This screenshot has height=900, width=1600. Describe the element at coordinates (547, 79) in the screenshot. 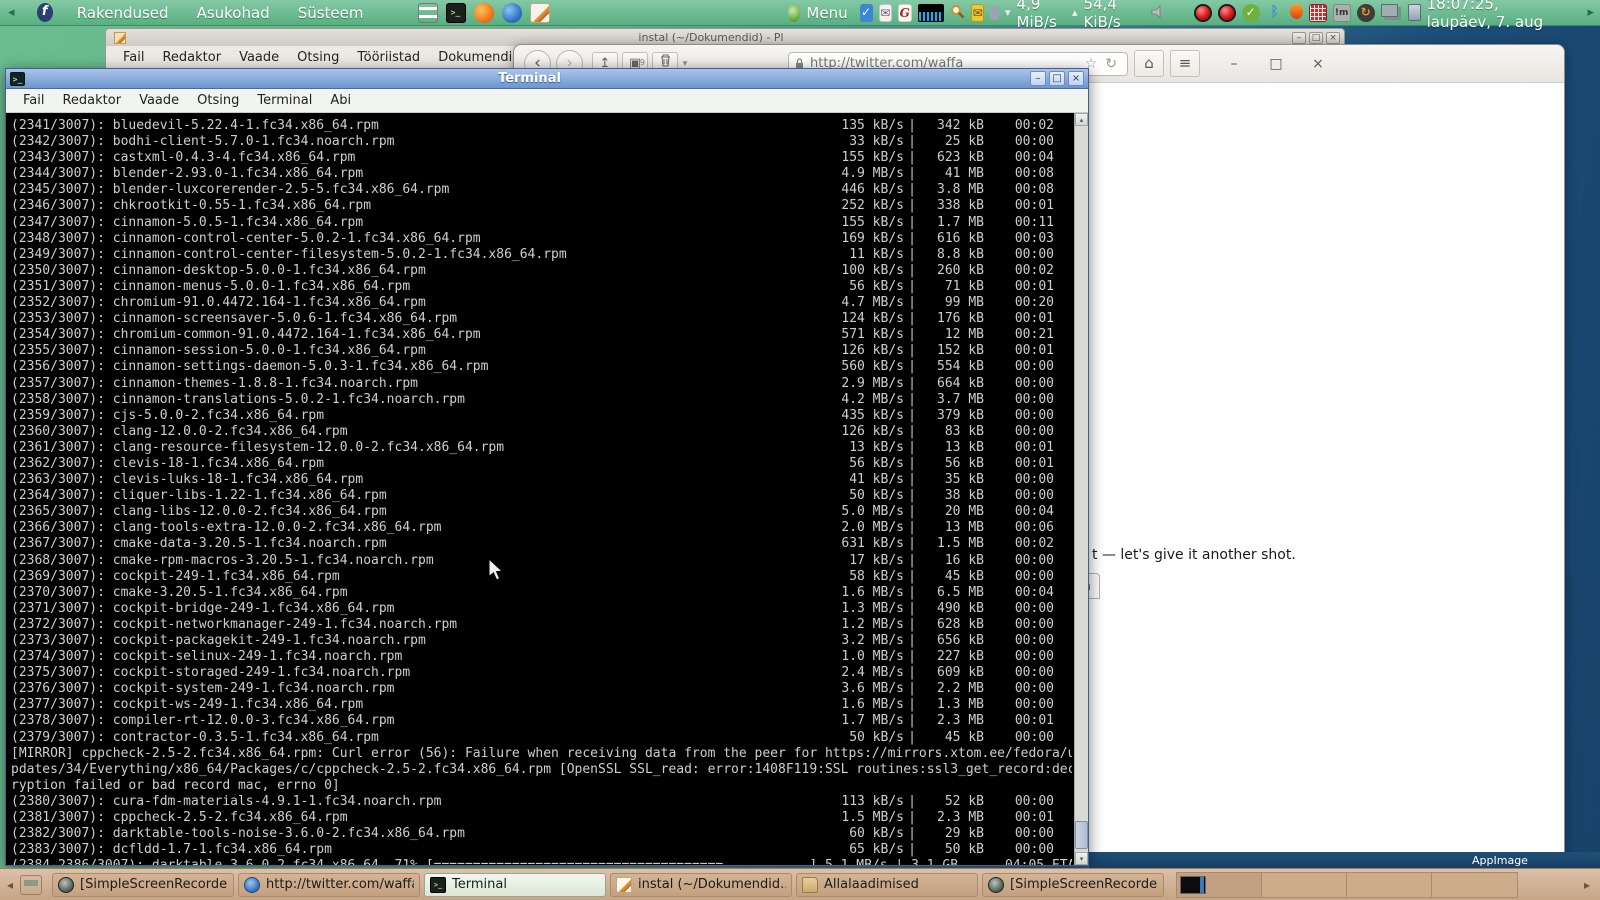

I see `terminal-titlebar: >_ Terminal – □ ×` at that location.